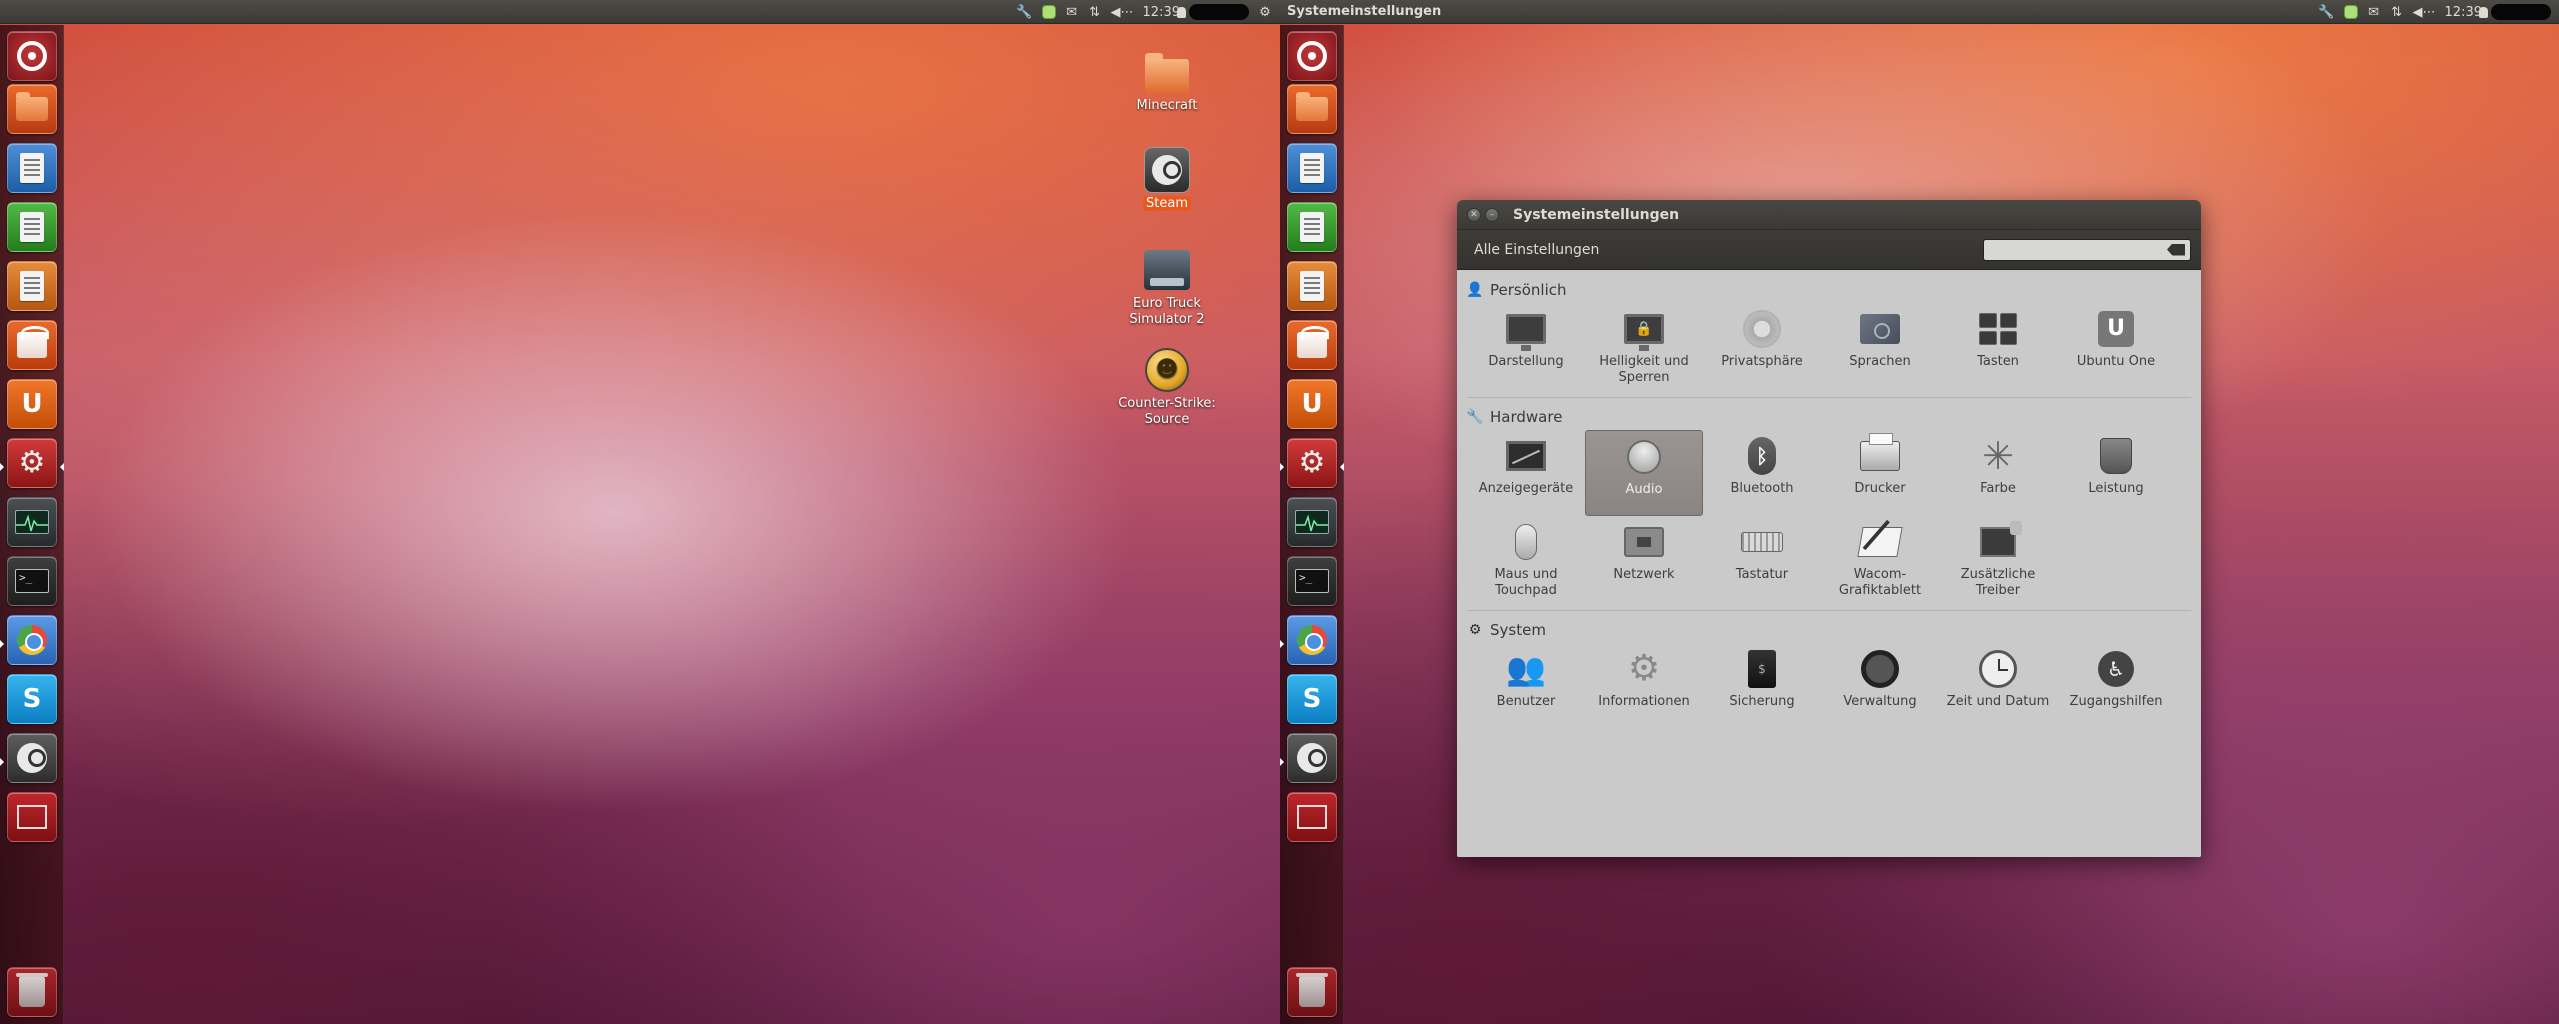 The image size is (2559, 1024). I want to click on settings-item: ⚙ Informationen, so click(1644, 686).